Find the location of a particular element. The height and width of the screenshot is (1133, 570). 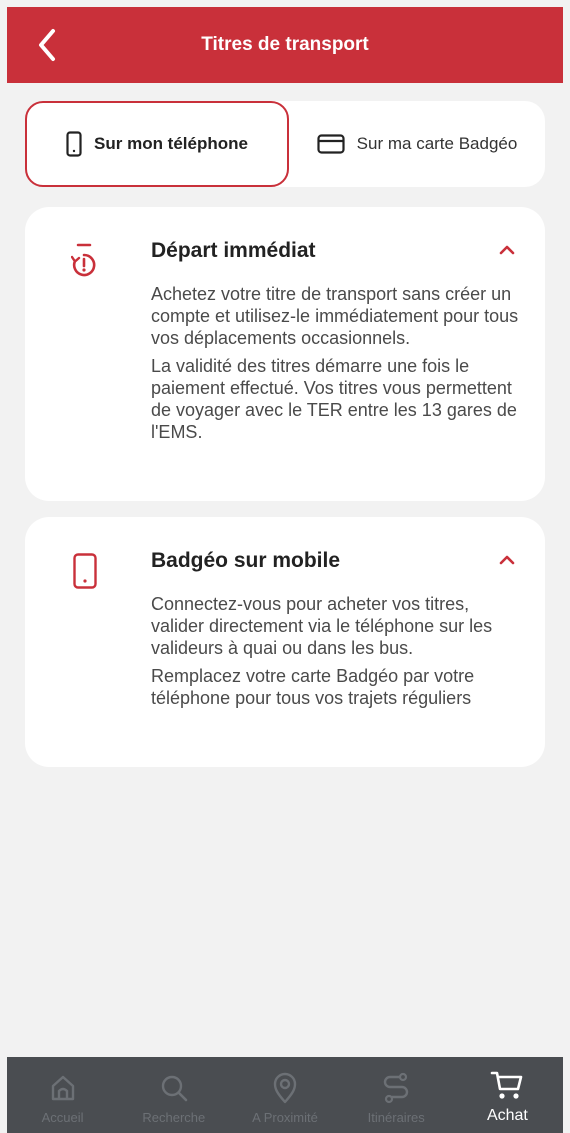

mobile-icon is located at coordinates (85, 573).